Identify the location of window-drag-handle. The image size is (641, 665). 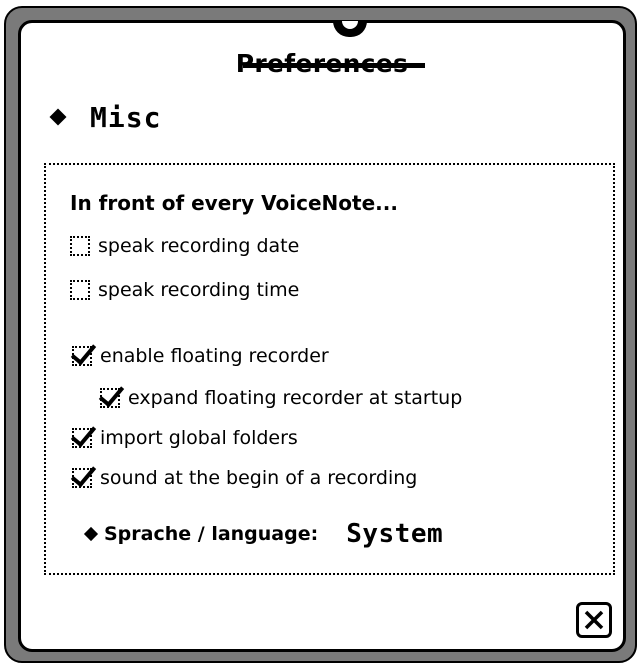
(350, 29).